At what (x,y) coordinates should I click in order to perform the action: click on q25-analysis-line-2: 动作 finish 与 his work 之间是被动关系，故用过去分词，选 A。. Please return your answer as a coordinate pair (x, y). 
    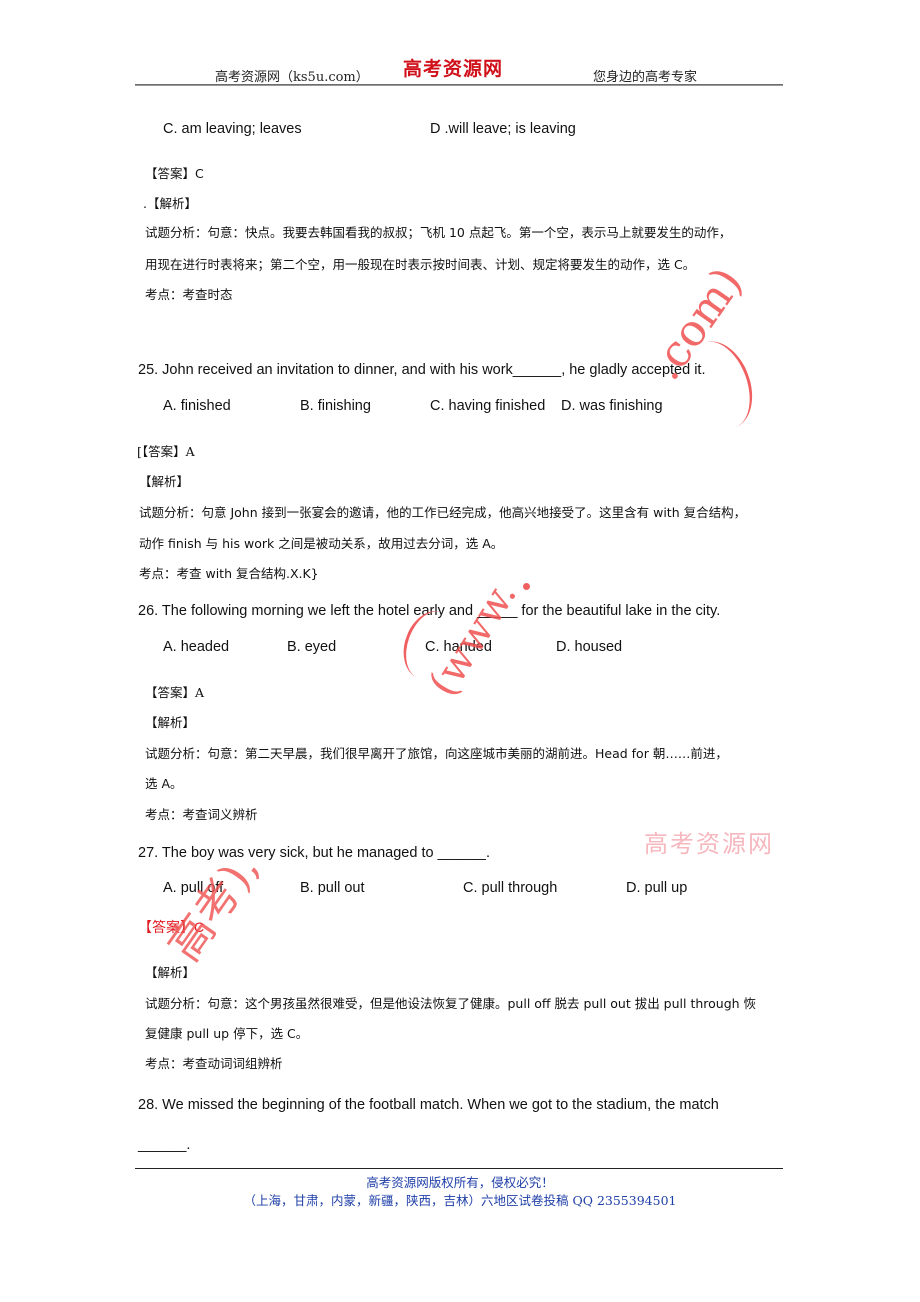
    Looking at the image, I should click on (321, 543).